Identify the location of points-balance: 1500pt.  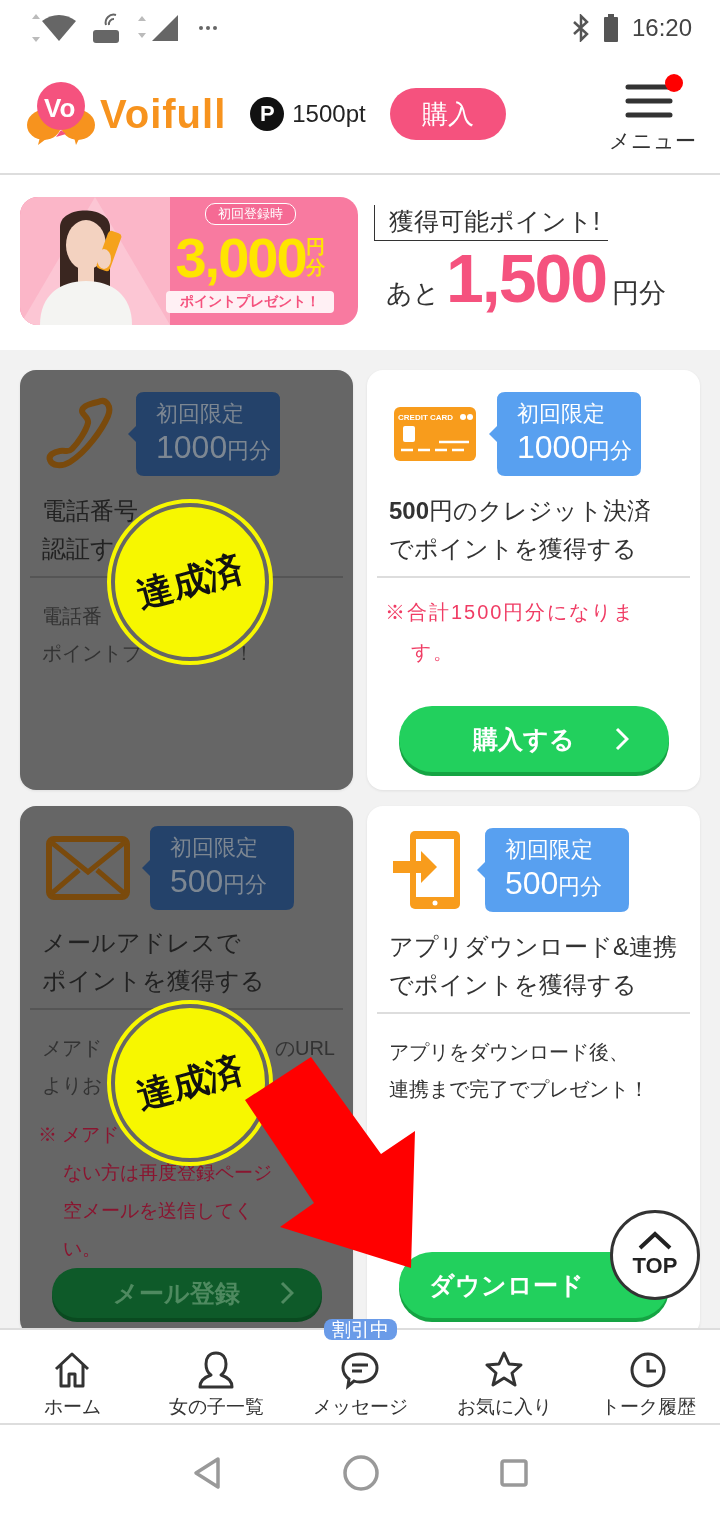
(329, 114).